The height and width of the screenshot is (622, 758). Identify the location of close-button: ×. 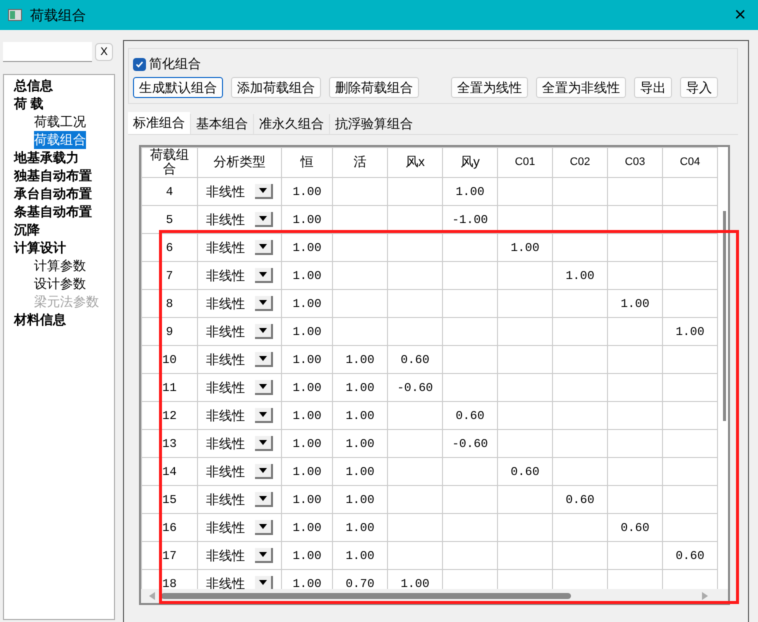
(740, 15).